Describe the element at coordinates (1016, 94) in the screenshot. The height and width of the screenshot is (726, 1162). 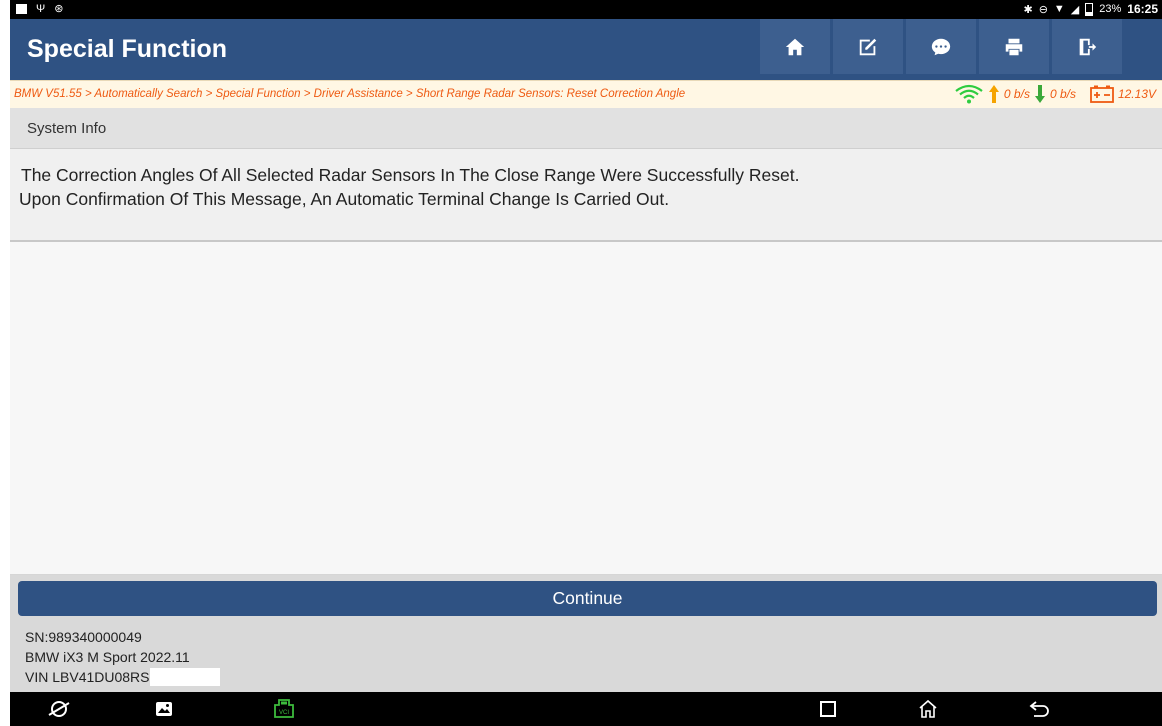
I see `upload-rate: 0 b/s` at that location.